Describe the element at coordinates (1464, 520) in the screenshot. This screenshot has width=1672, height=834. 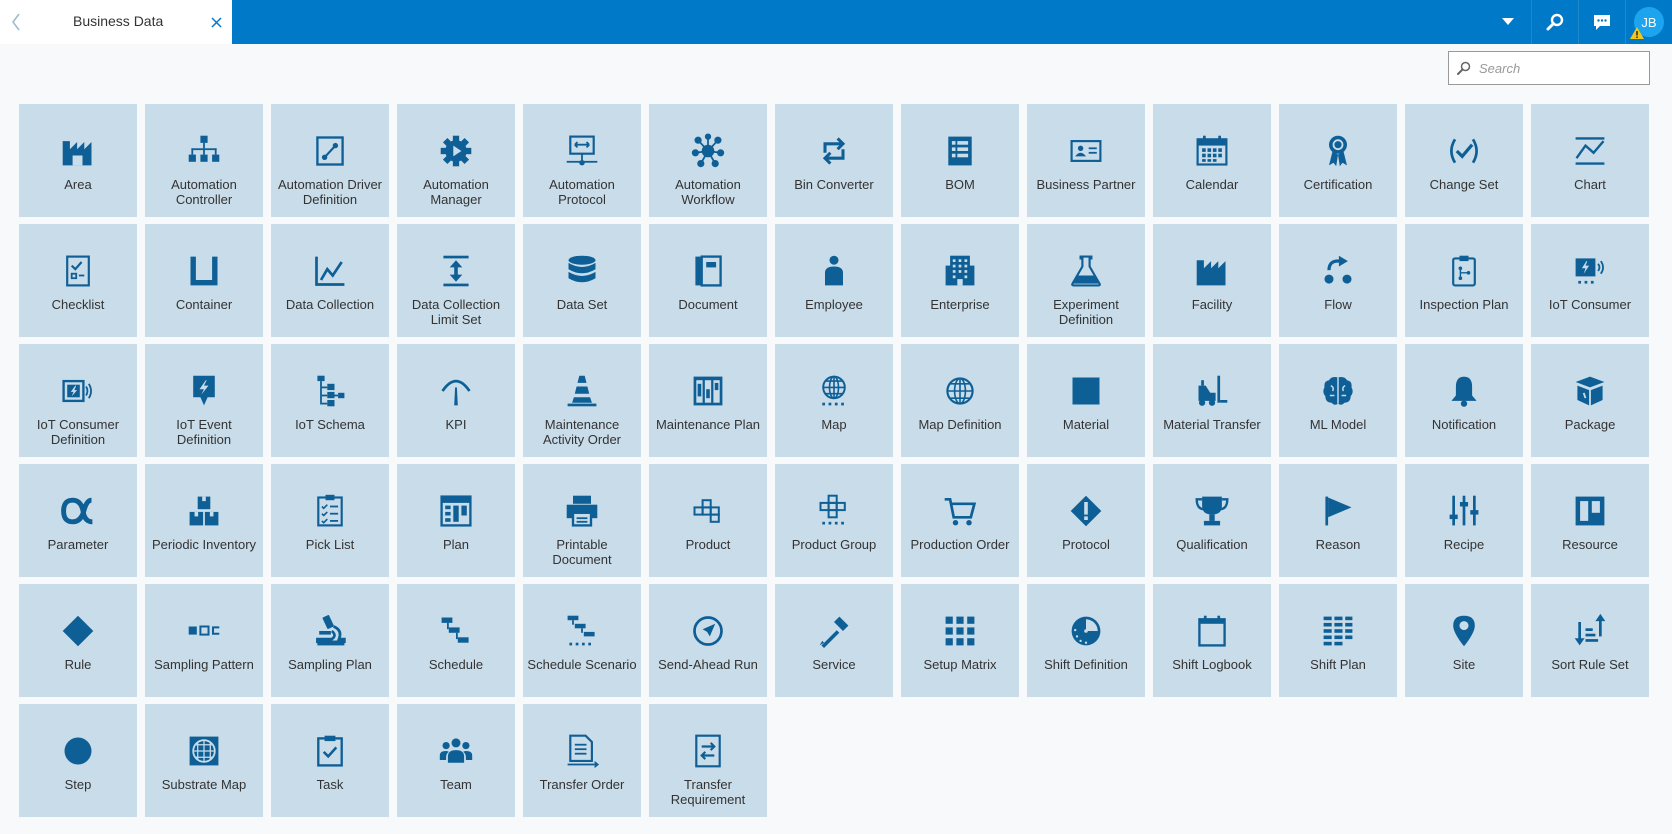
I see `tile-recipe: Recipe` at that location.